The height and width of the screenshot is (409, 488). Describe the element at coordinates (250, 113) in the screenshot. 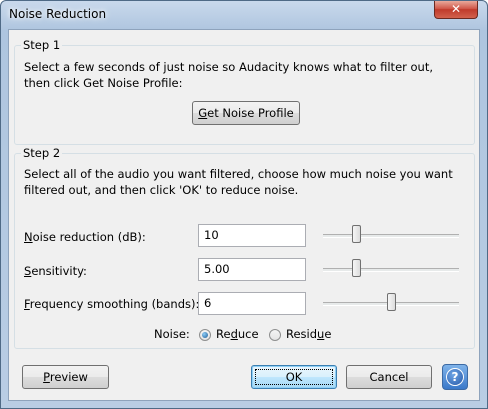

I see `get-noise-profile-label: et Noise Profile` at that location.